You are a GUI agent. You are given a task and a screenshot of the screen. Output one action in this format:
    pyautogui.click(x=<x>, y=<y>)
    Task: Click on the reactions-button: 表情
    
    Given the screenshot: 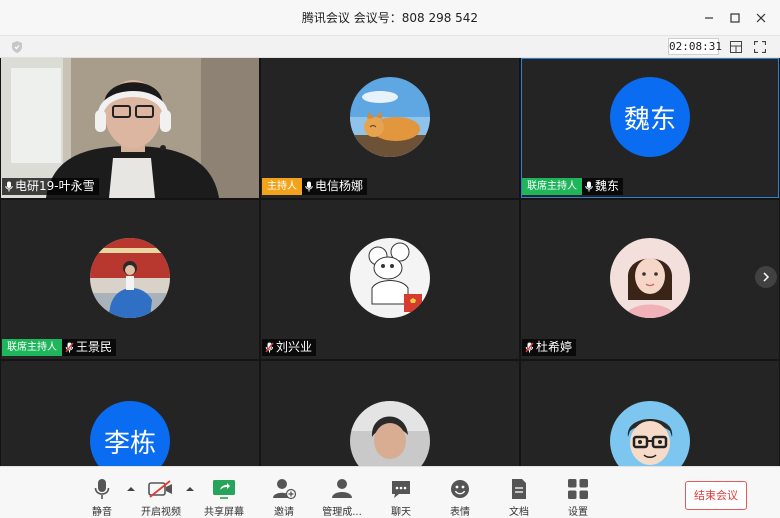 What is the action you would take?
    pyautogui.click(x=460, y=497)
    